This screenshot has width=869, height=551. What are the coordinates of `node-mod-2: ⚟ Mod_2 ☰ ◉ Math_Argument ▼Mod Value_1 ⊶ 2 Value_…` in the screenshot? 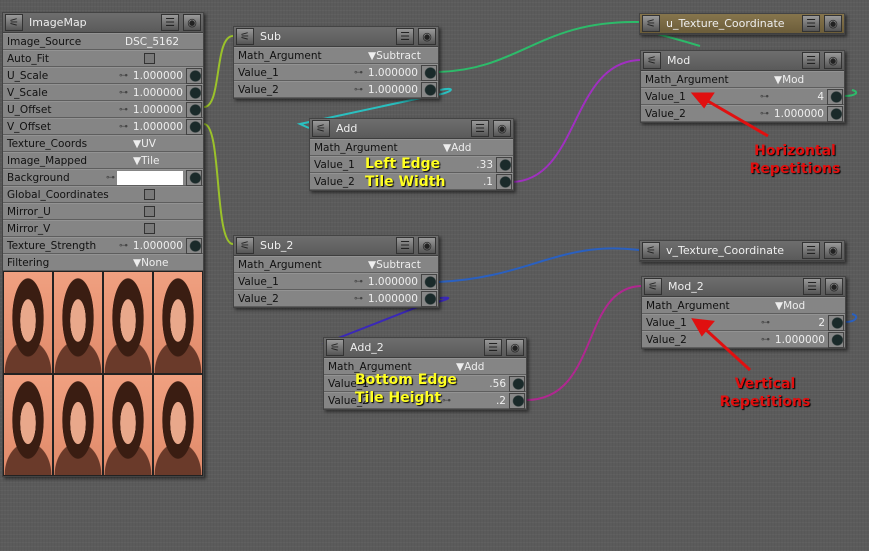 It's located at (743, 312).